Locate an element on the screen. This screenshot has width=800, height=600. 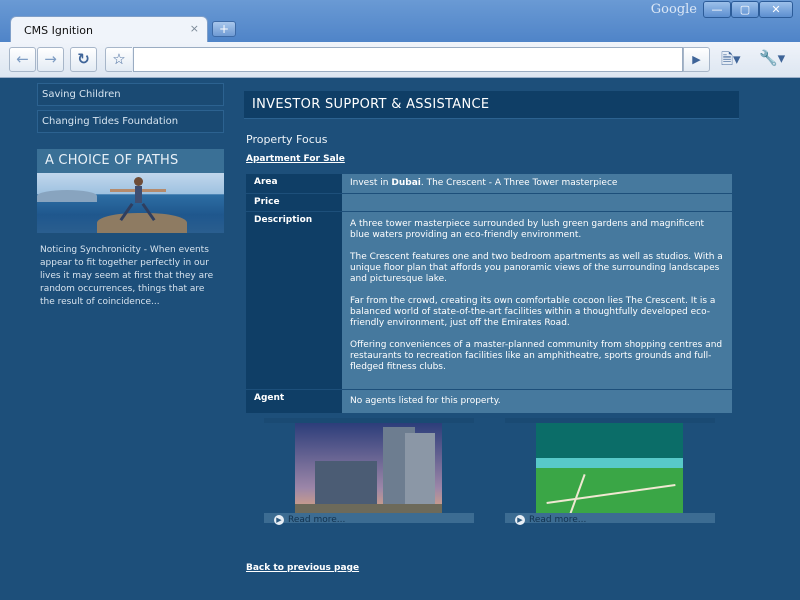
bookmark-star-button: ☆ is located at coordinates (118, 59).